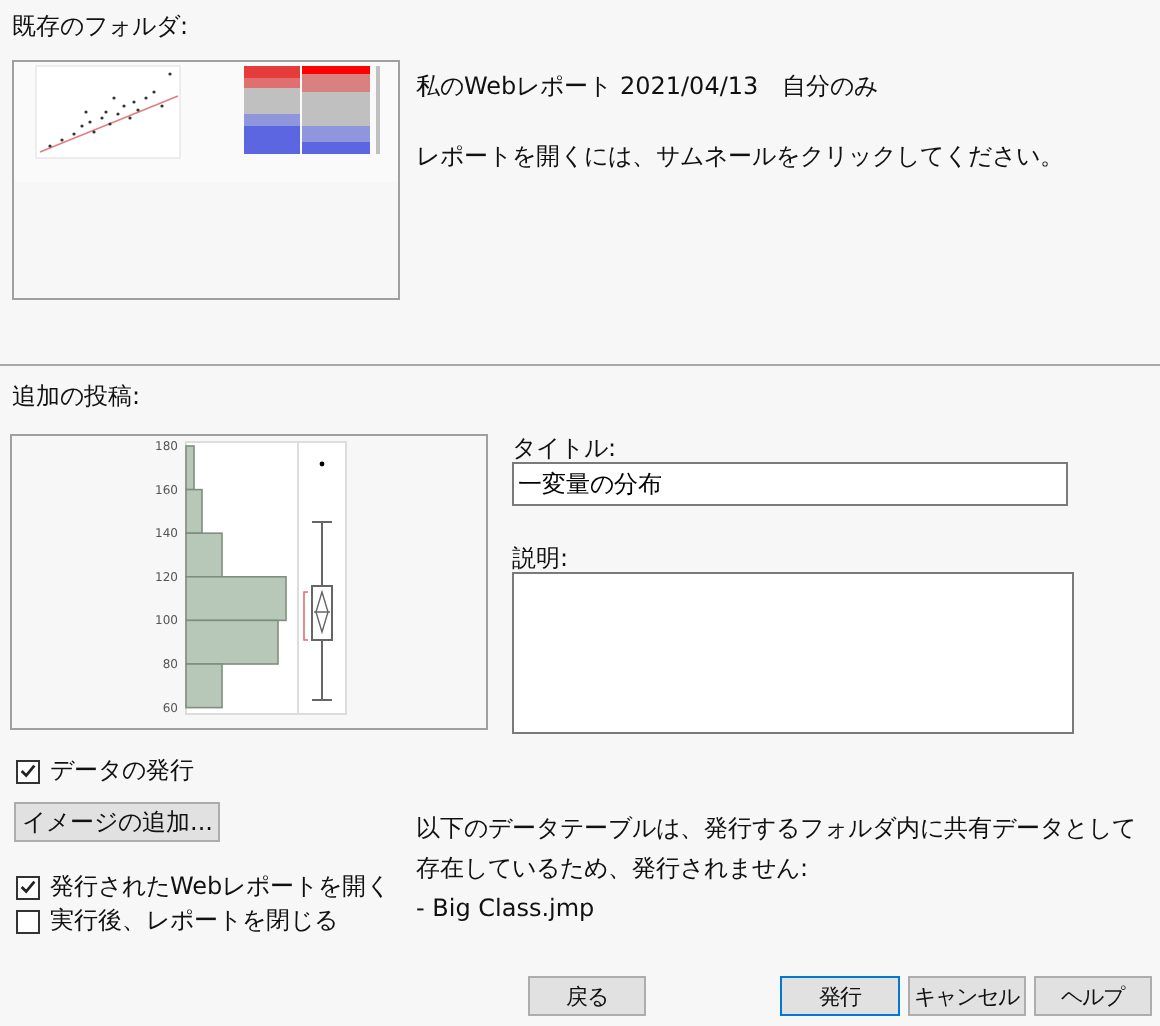 This screenshot has width=1160, height=1026. What do you see at coordinates (220, 887) in the screenshot?
I see `checkbox-label: 発行されたWebレポートを開く` at bounding box center [220, 887].